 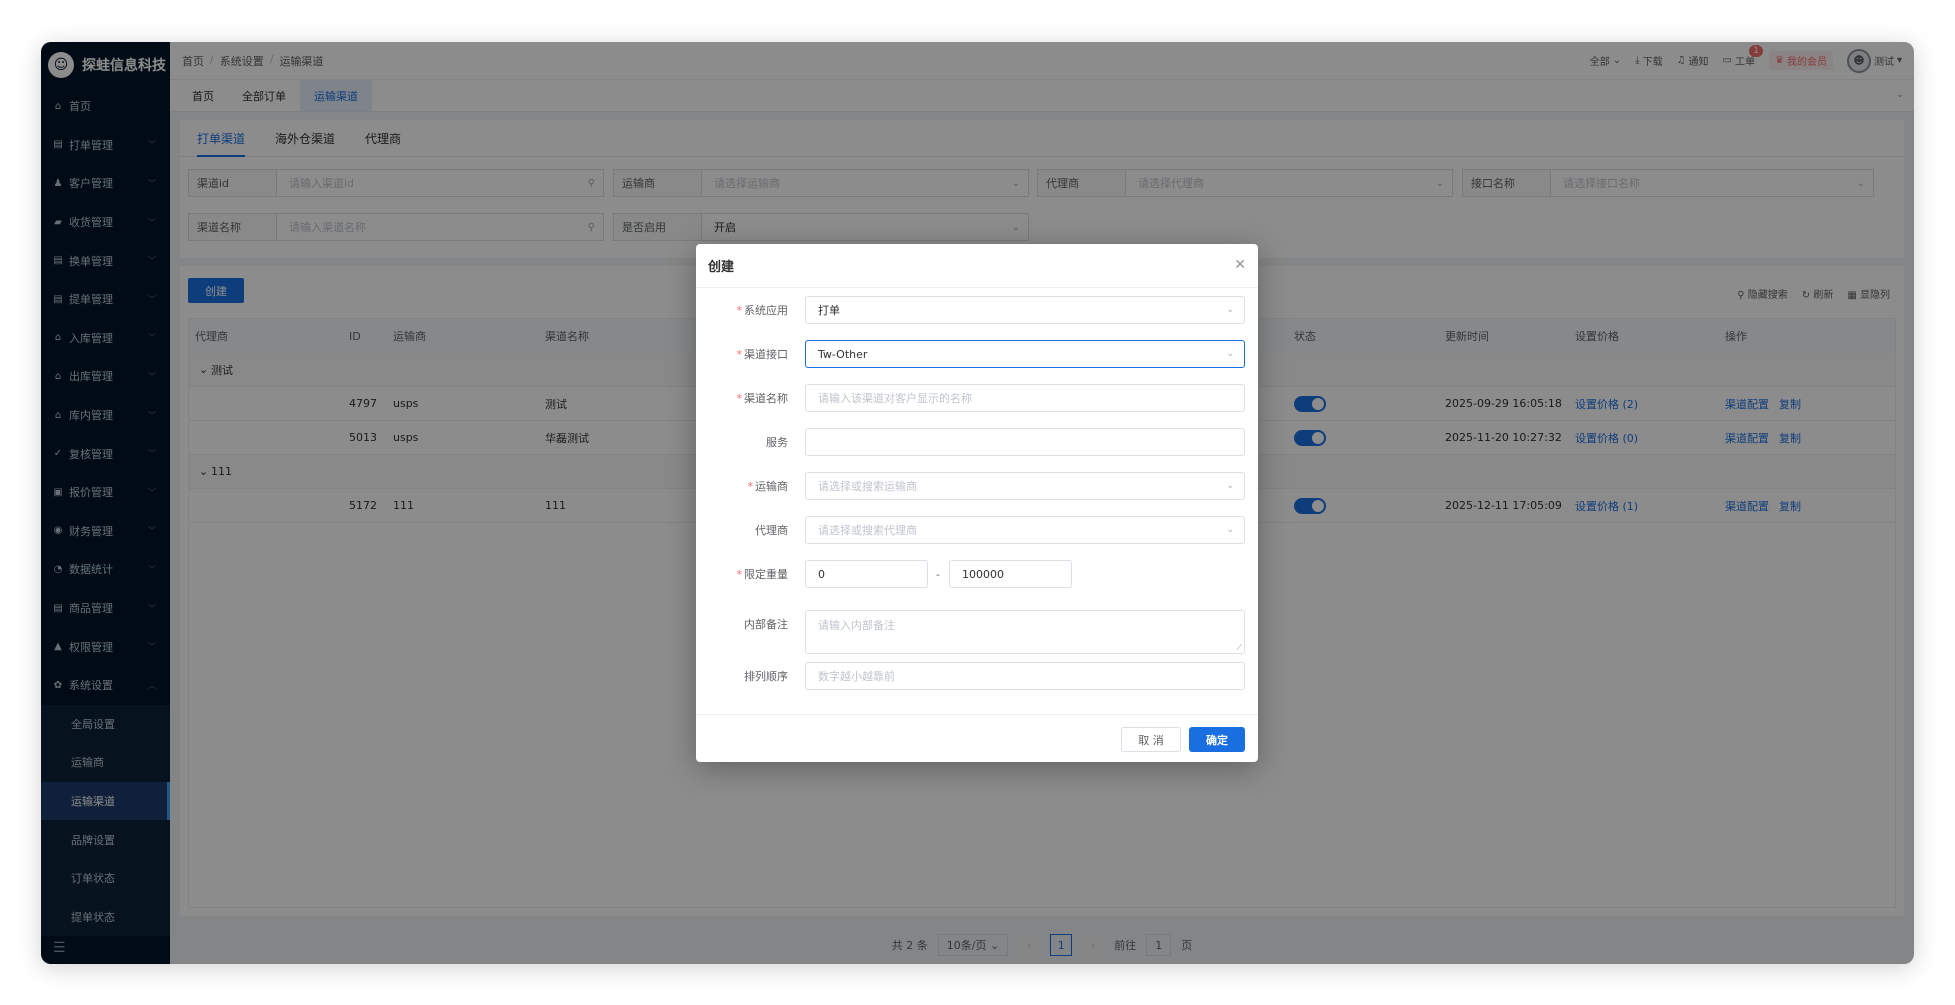 I want to click on placeholder: 请输入该渠道对客户显示的名称, so click(x=895, y=398).